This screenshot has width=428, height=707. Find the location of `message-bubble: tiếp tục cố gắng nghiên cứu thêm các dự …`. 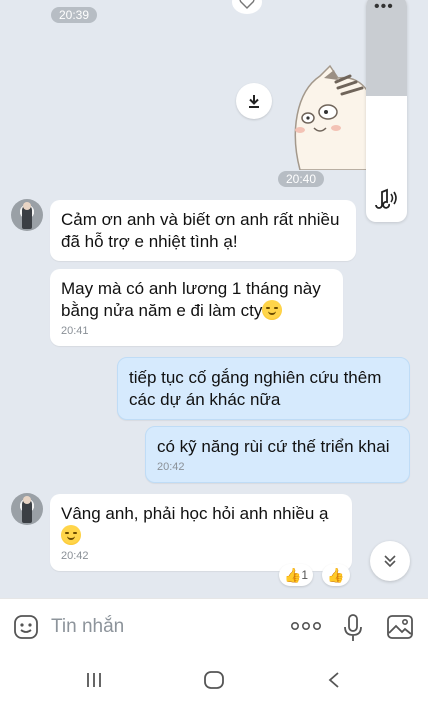

message-bubble: tiếp tục cố gắng nghiên cứu thêm các dự … is located at coordinates (263, 388).